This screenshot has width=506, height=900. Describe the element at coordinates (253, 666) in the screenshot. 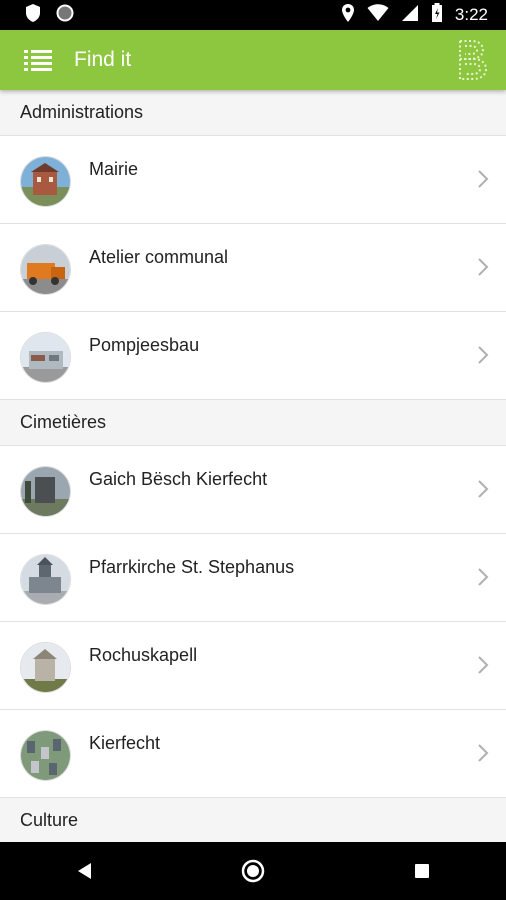

I see `list-item-rochuskapell: Rochuskapell` at that location.